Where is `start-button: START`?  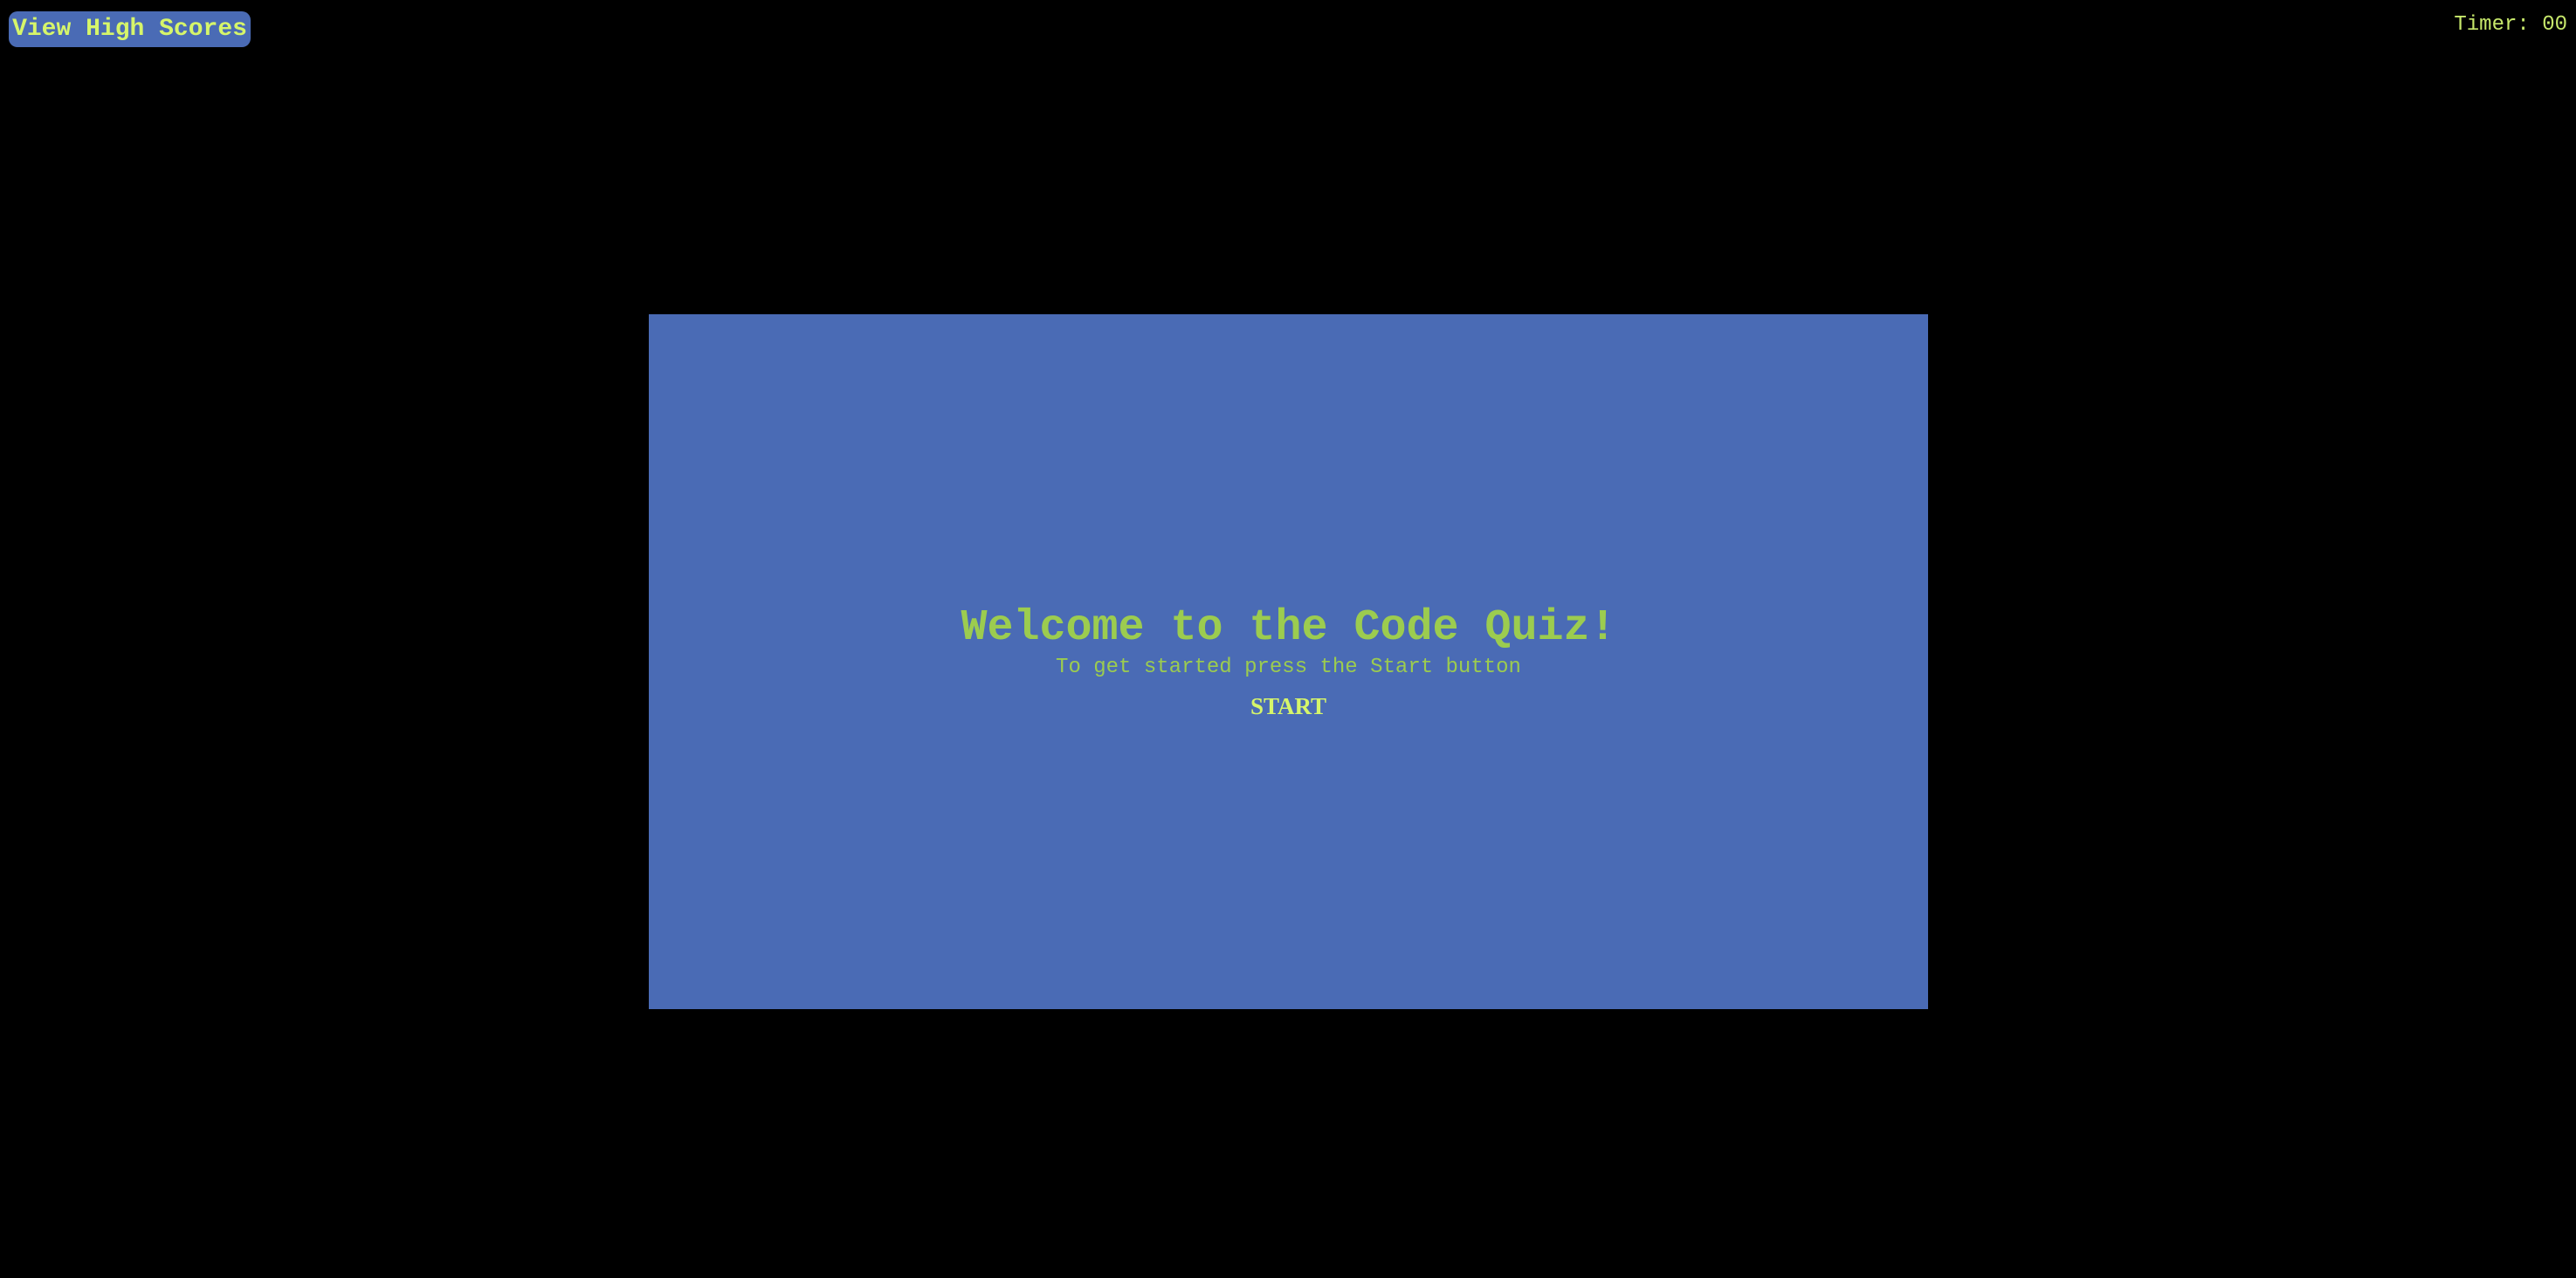 start-button: START is located at coordinates (1288, 706).